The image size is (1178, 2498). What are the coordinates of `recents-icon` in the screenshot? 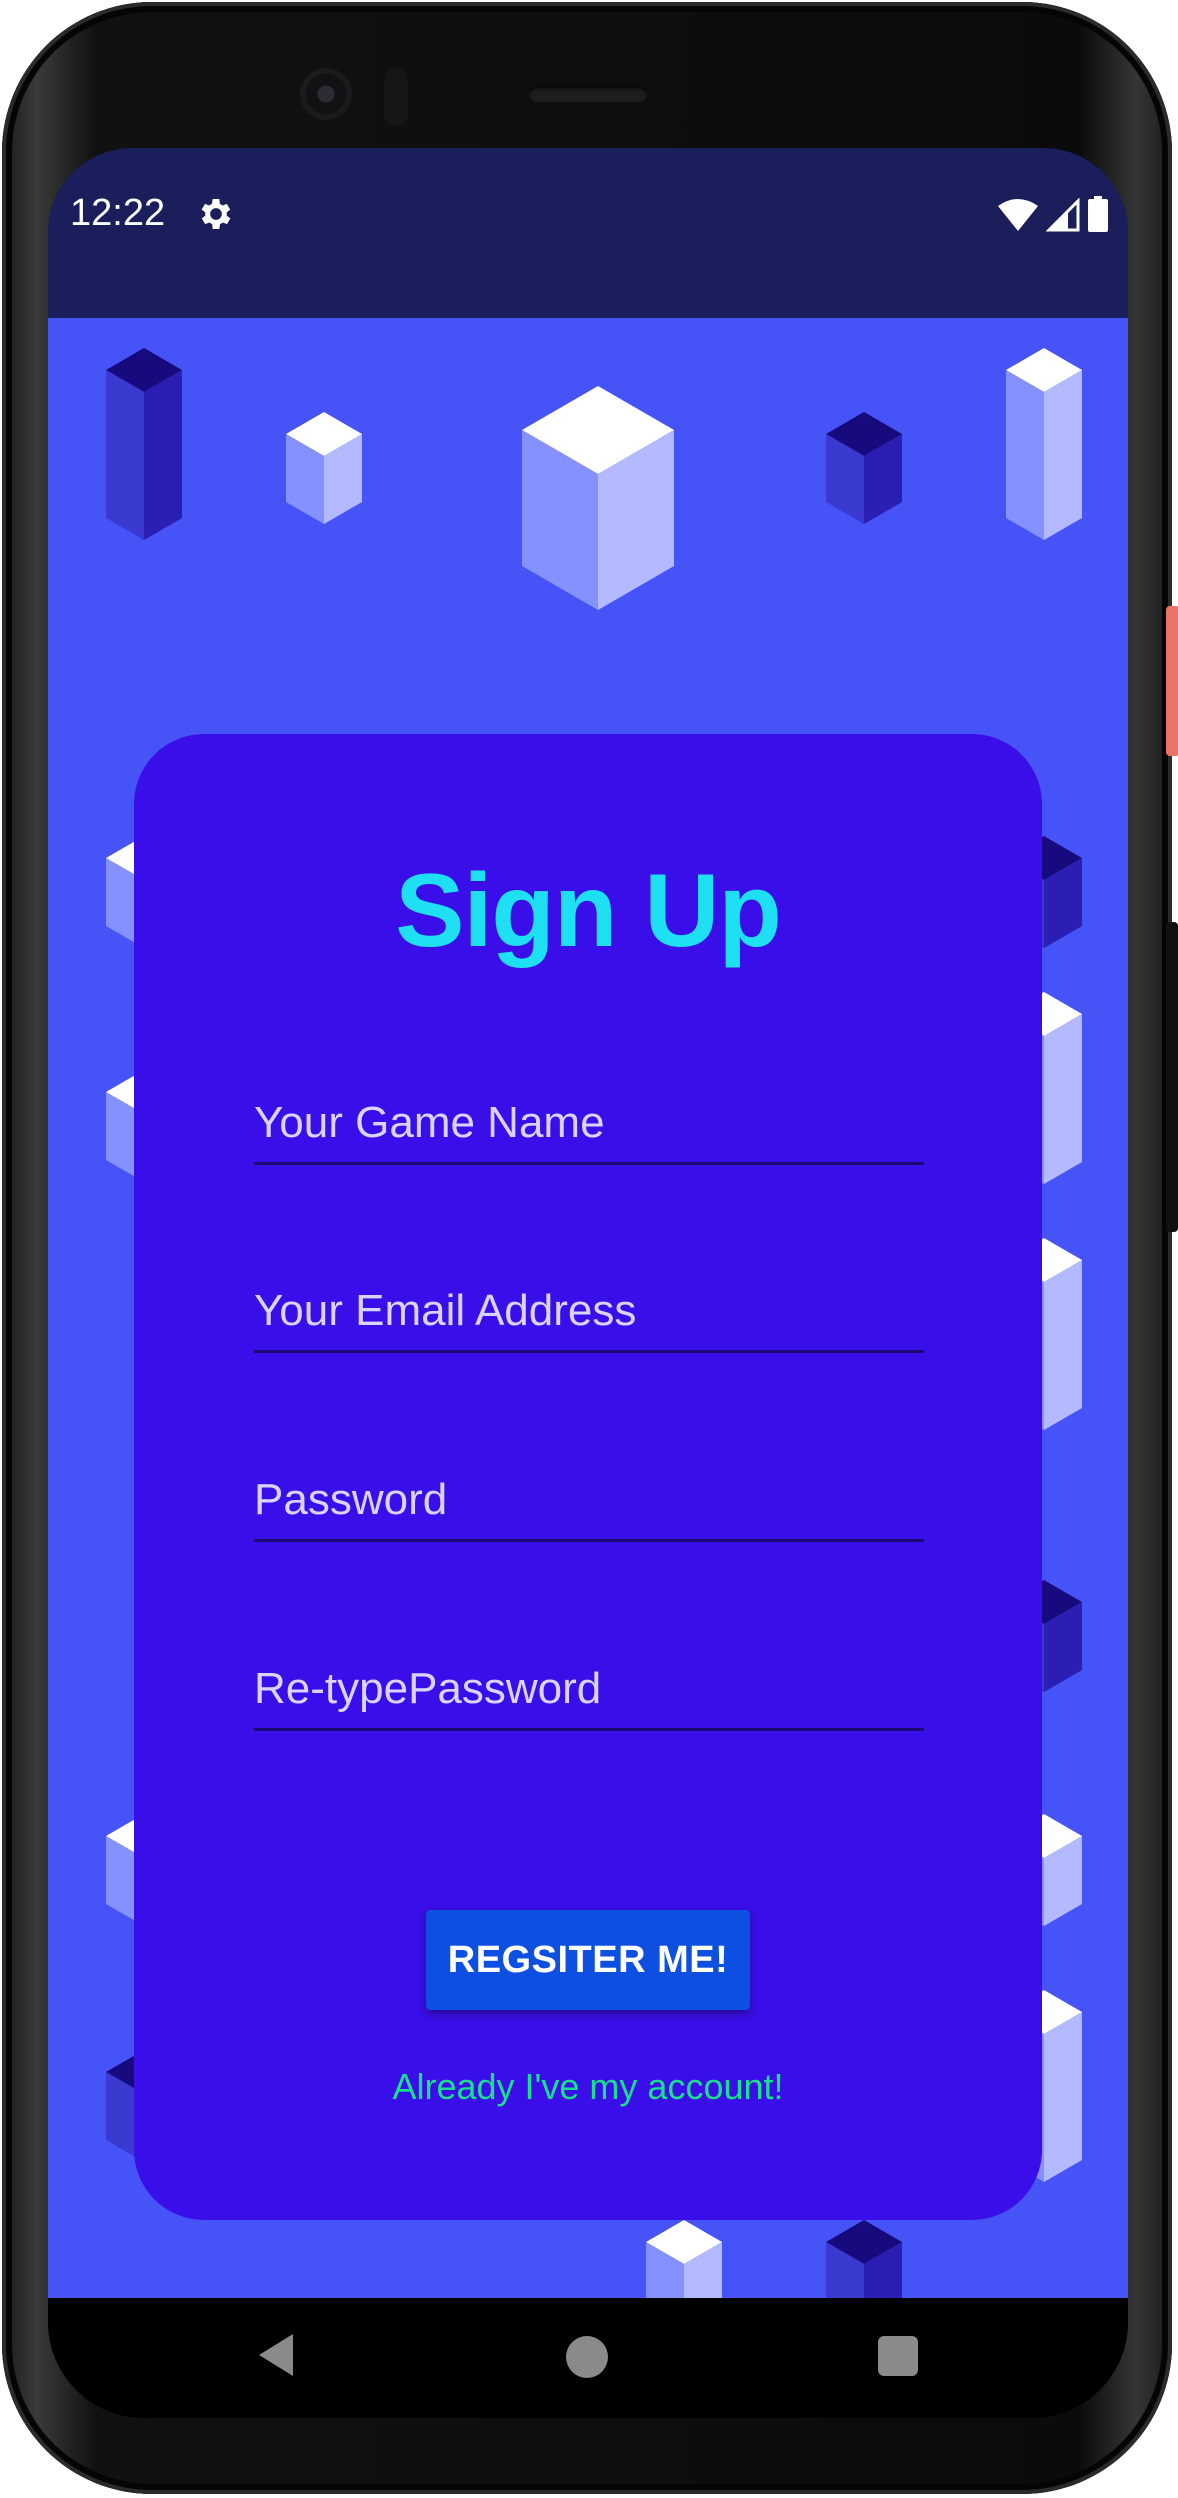 It's located at (898, 2356).